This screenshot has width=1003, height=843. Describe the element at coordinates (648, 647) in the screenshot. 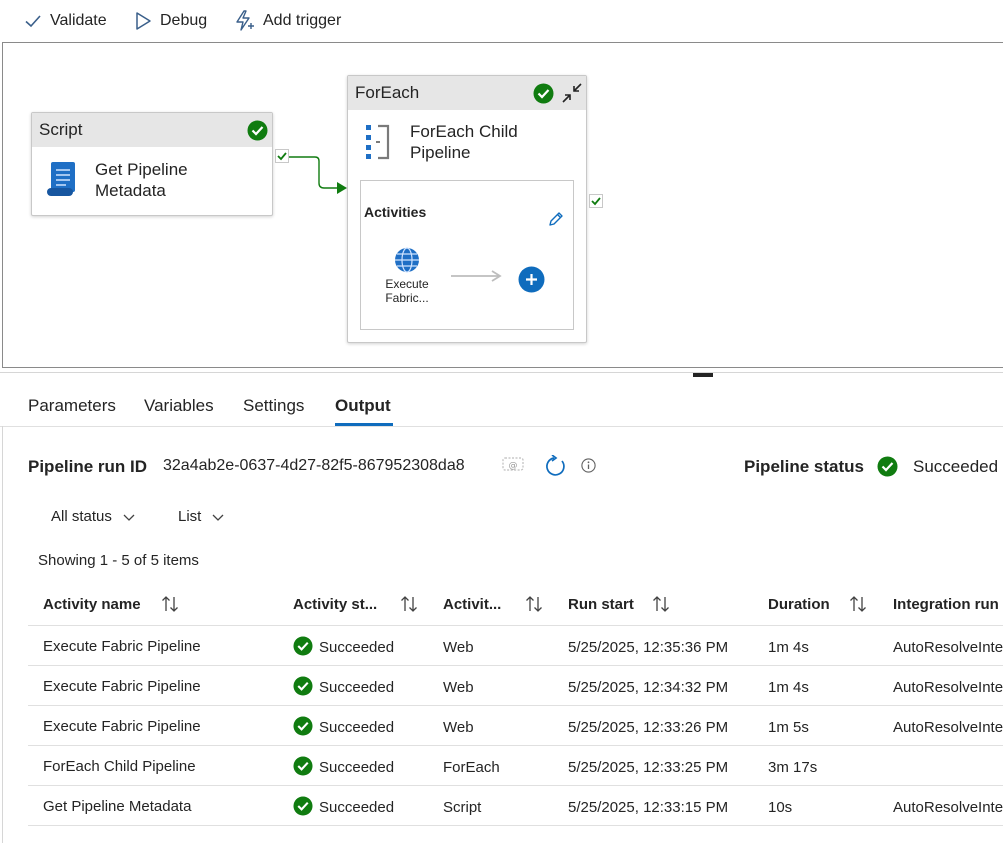

I see `run-start: 5/25/2025, 12:35:36 PM` at that location.